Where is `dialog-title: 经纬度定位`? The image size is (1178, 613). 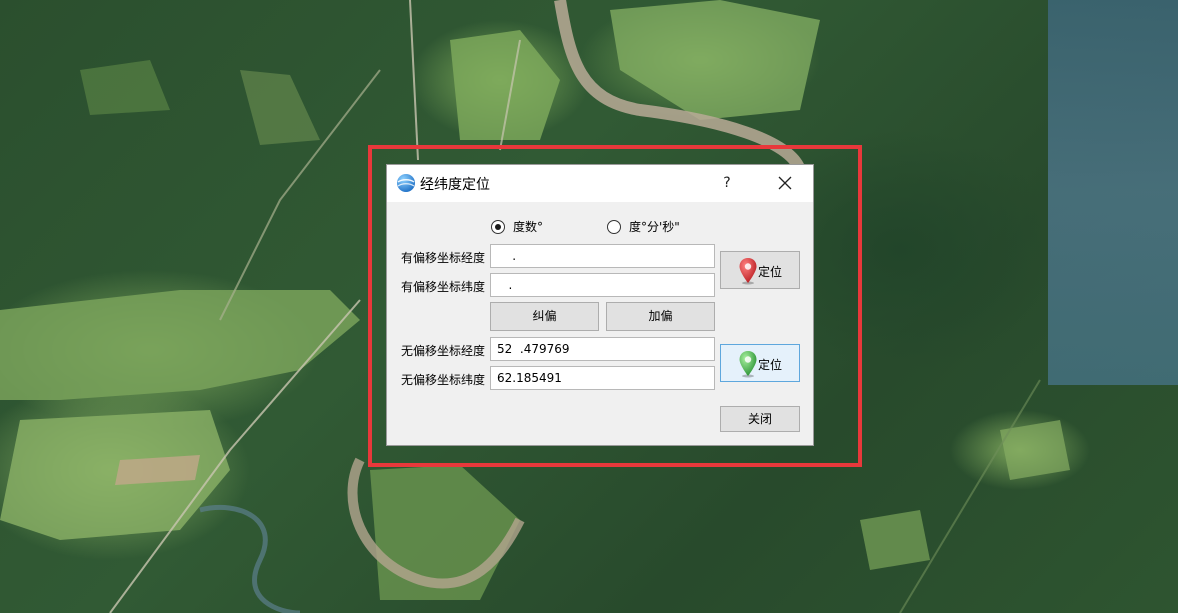 dialog-title: 经纬度定位 is located at coordinates (455, 185).